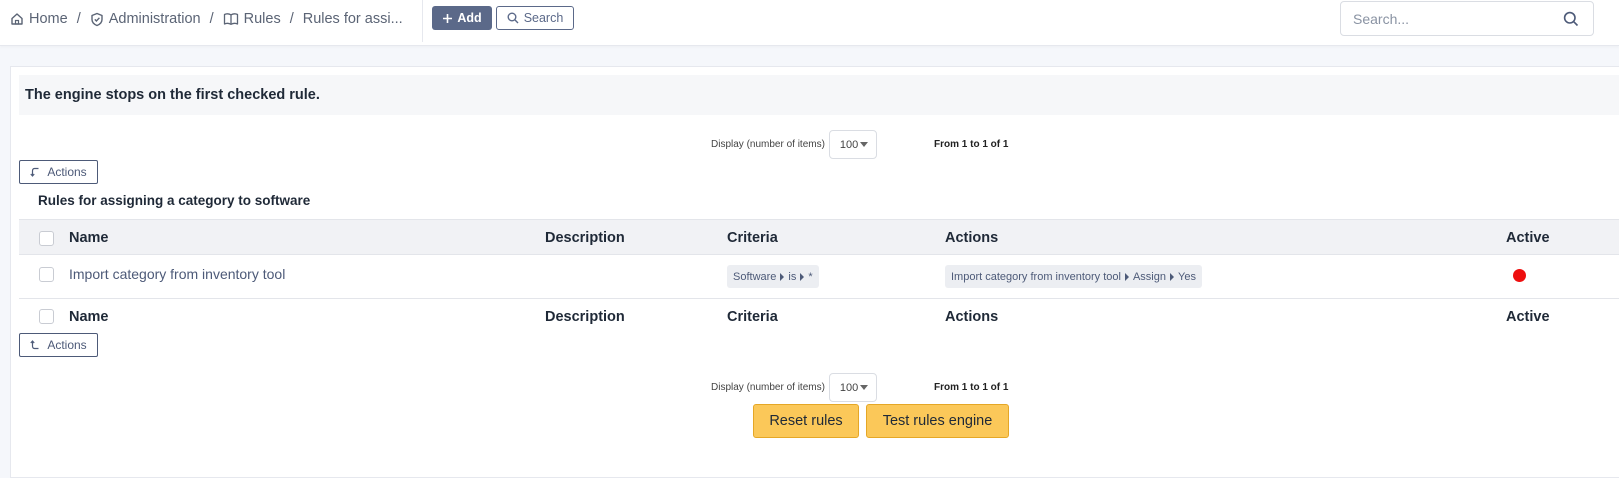 The image size is (1619, 478). What do you see at coordinates (1528, 317) in the screenshot?
I see `column-footer-active: Active` at bounding box center [1528, 317].